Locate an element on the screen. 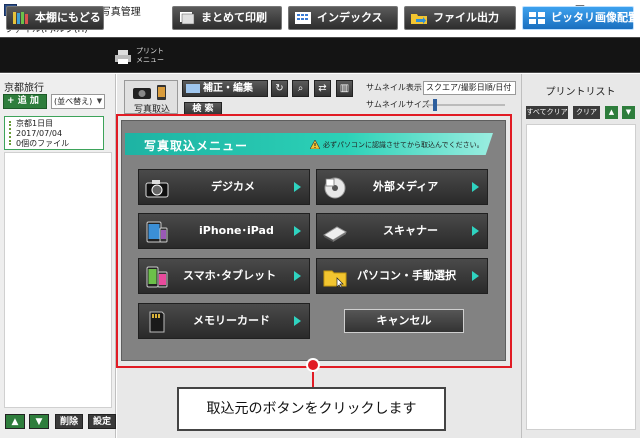 The image size is (640, 438). import-digicam-button: デジカメ is located at coordinates (224, 187).